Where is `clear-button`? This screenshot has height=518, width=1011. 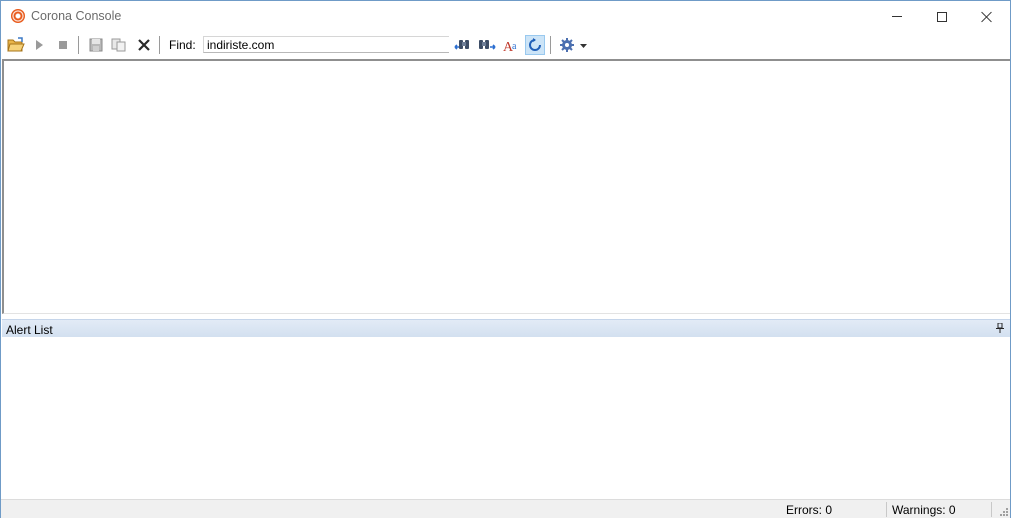 clear-button is located at coordinates (144, 45).